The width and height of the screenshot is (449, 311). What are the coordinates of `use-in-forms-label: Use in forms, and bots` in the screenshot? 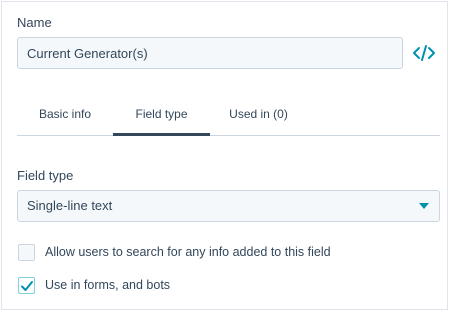 It's located at (108, 285).